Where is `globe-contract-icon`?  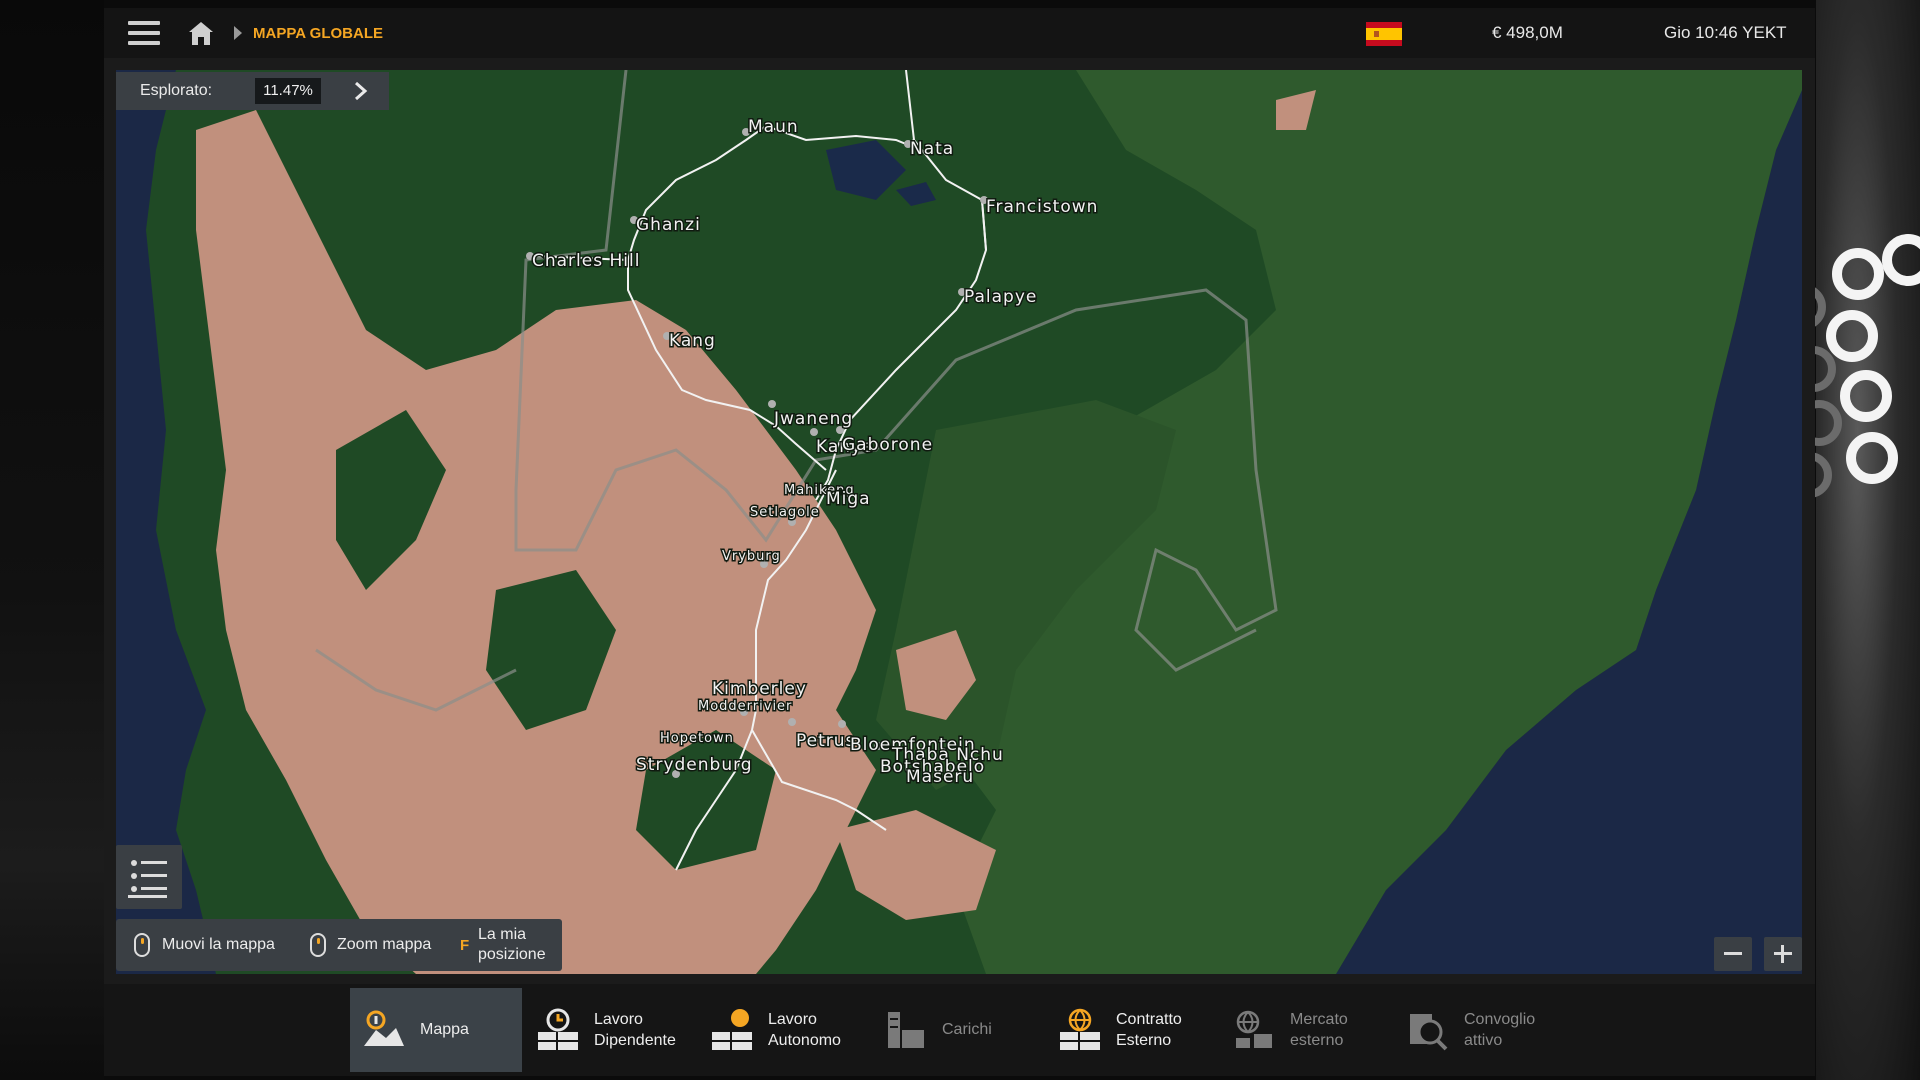 globe-contract-icon is located at coordinates (1080, 1029).